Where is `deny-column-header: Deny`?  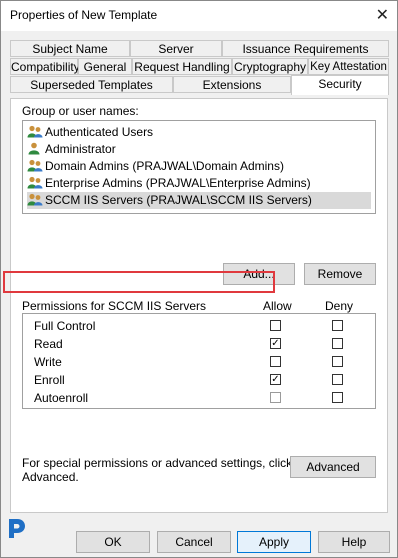 deny-column-header: Deny is located at coordinates (339, 306).